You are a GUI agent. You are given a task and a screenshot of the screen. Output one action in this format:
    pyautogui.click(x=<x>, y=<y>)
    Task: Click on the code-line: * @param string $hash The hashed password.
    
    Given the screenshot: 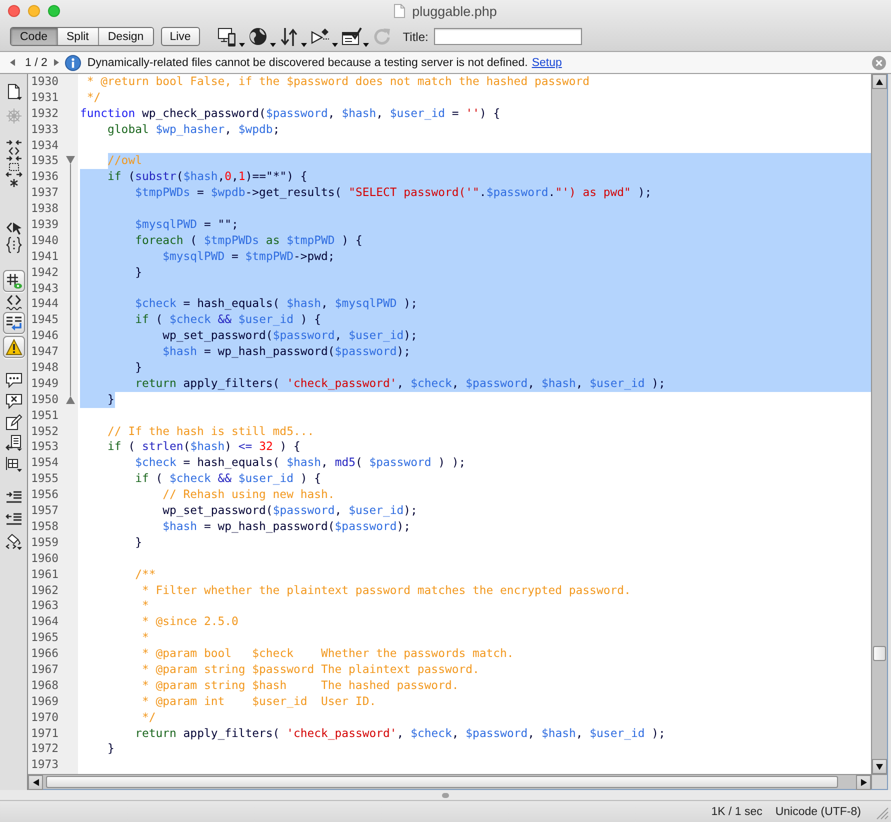 What is the action you would take?
    pyautogui.click(x=300, y=686)
    